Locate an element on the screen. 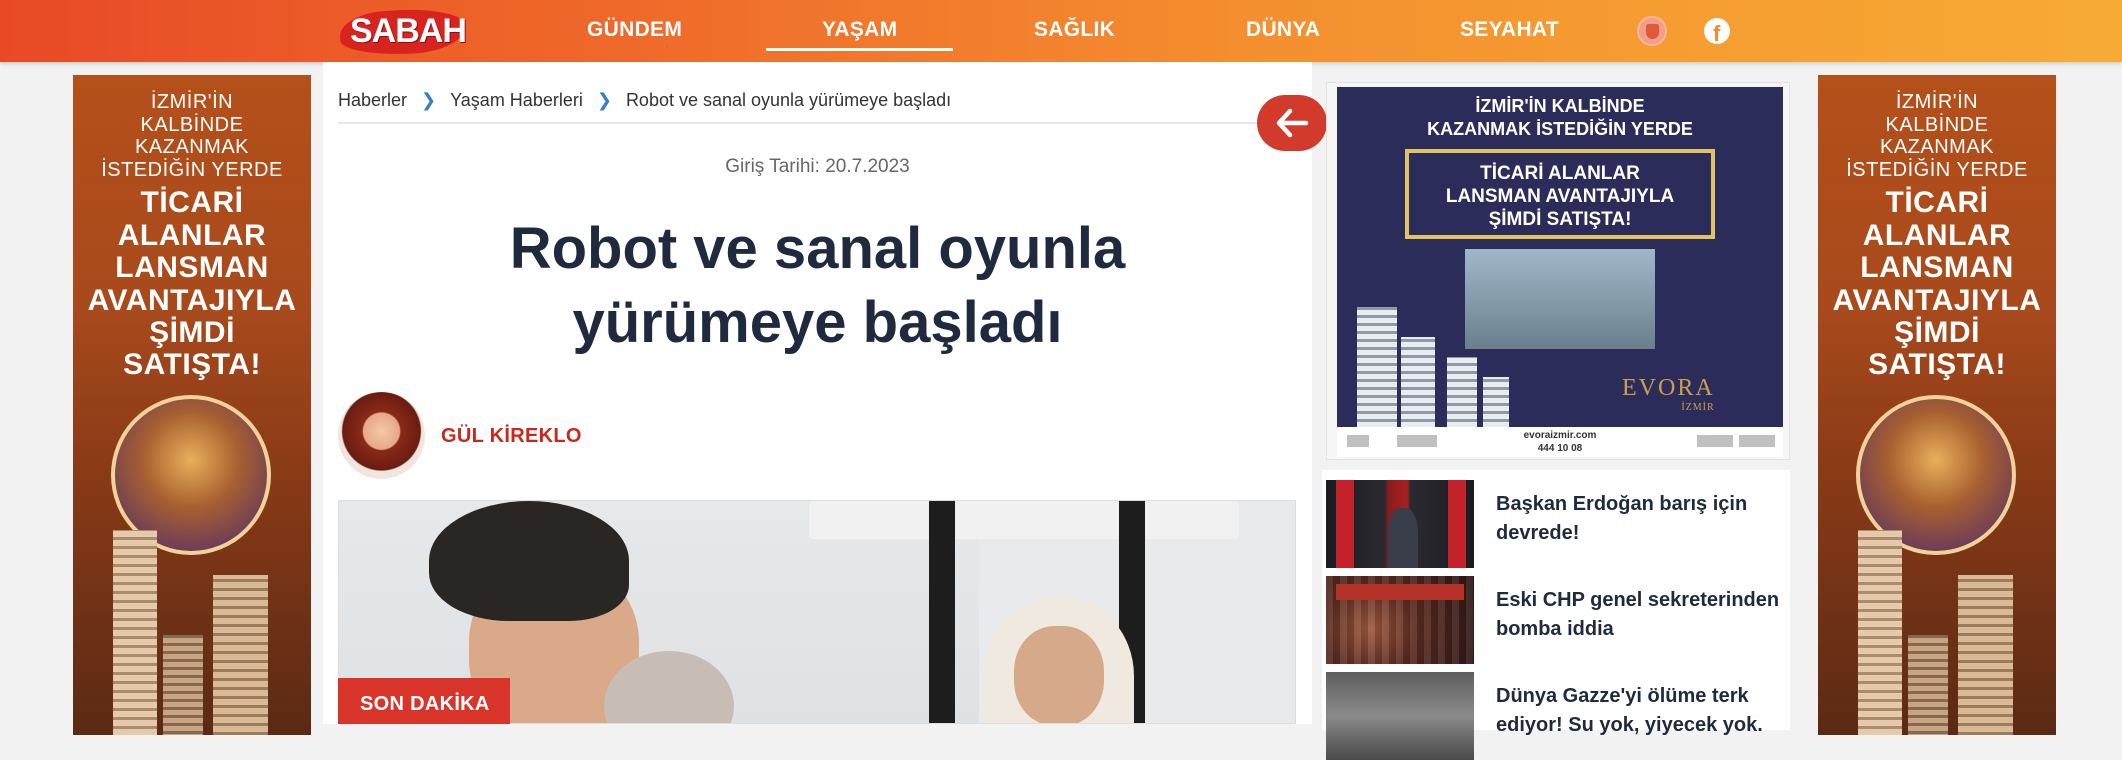  ad-brand-sub: İZMİR is located at coordinates (1698, 407).